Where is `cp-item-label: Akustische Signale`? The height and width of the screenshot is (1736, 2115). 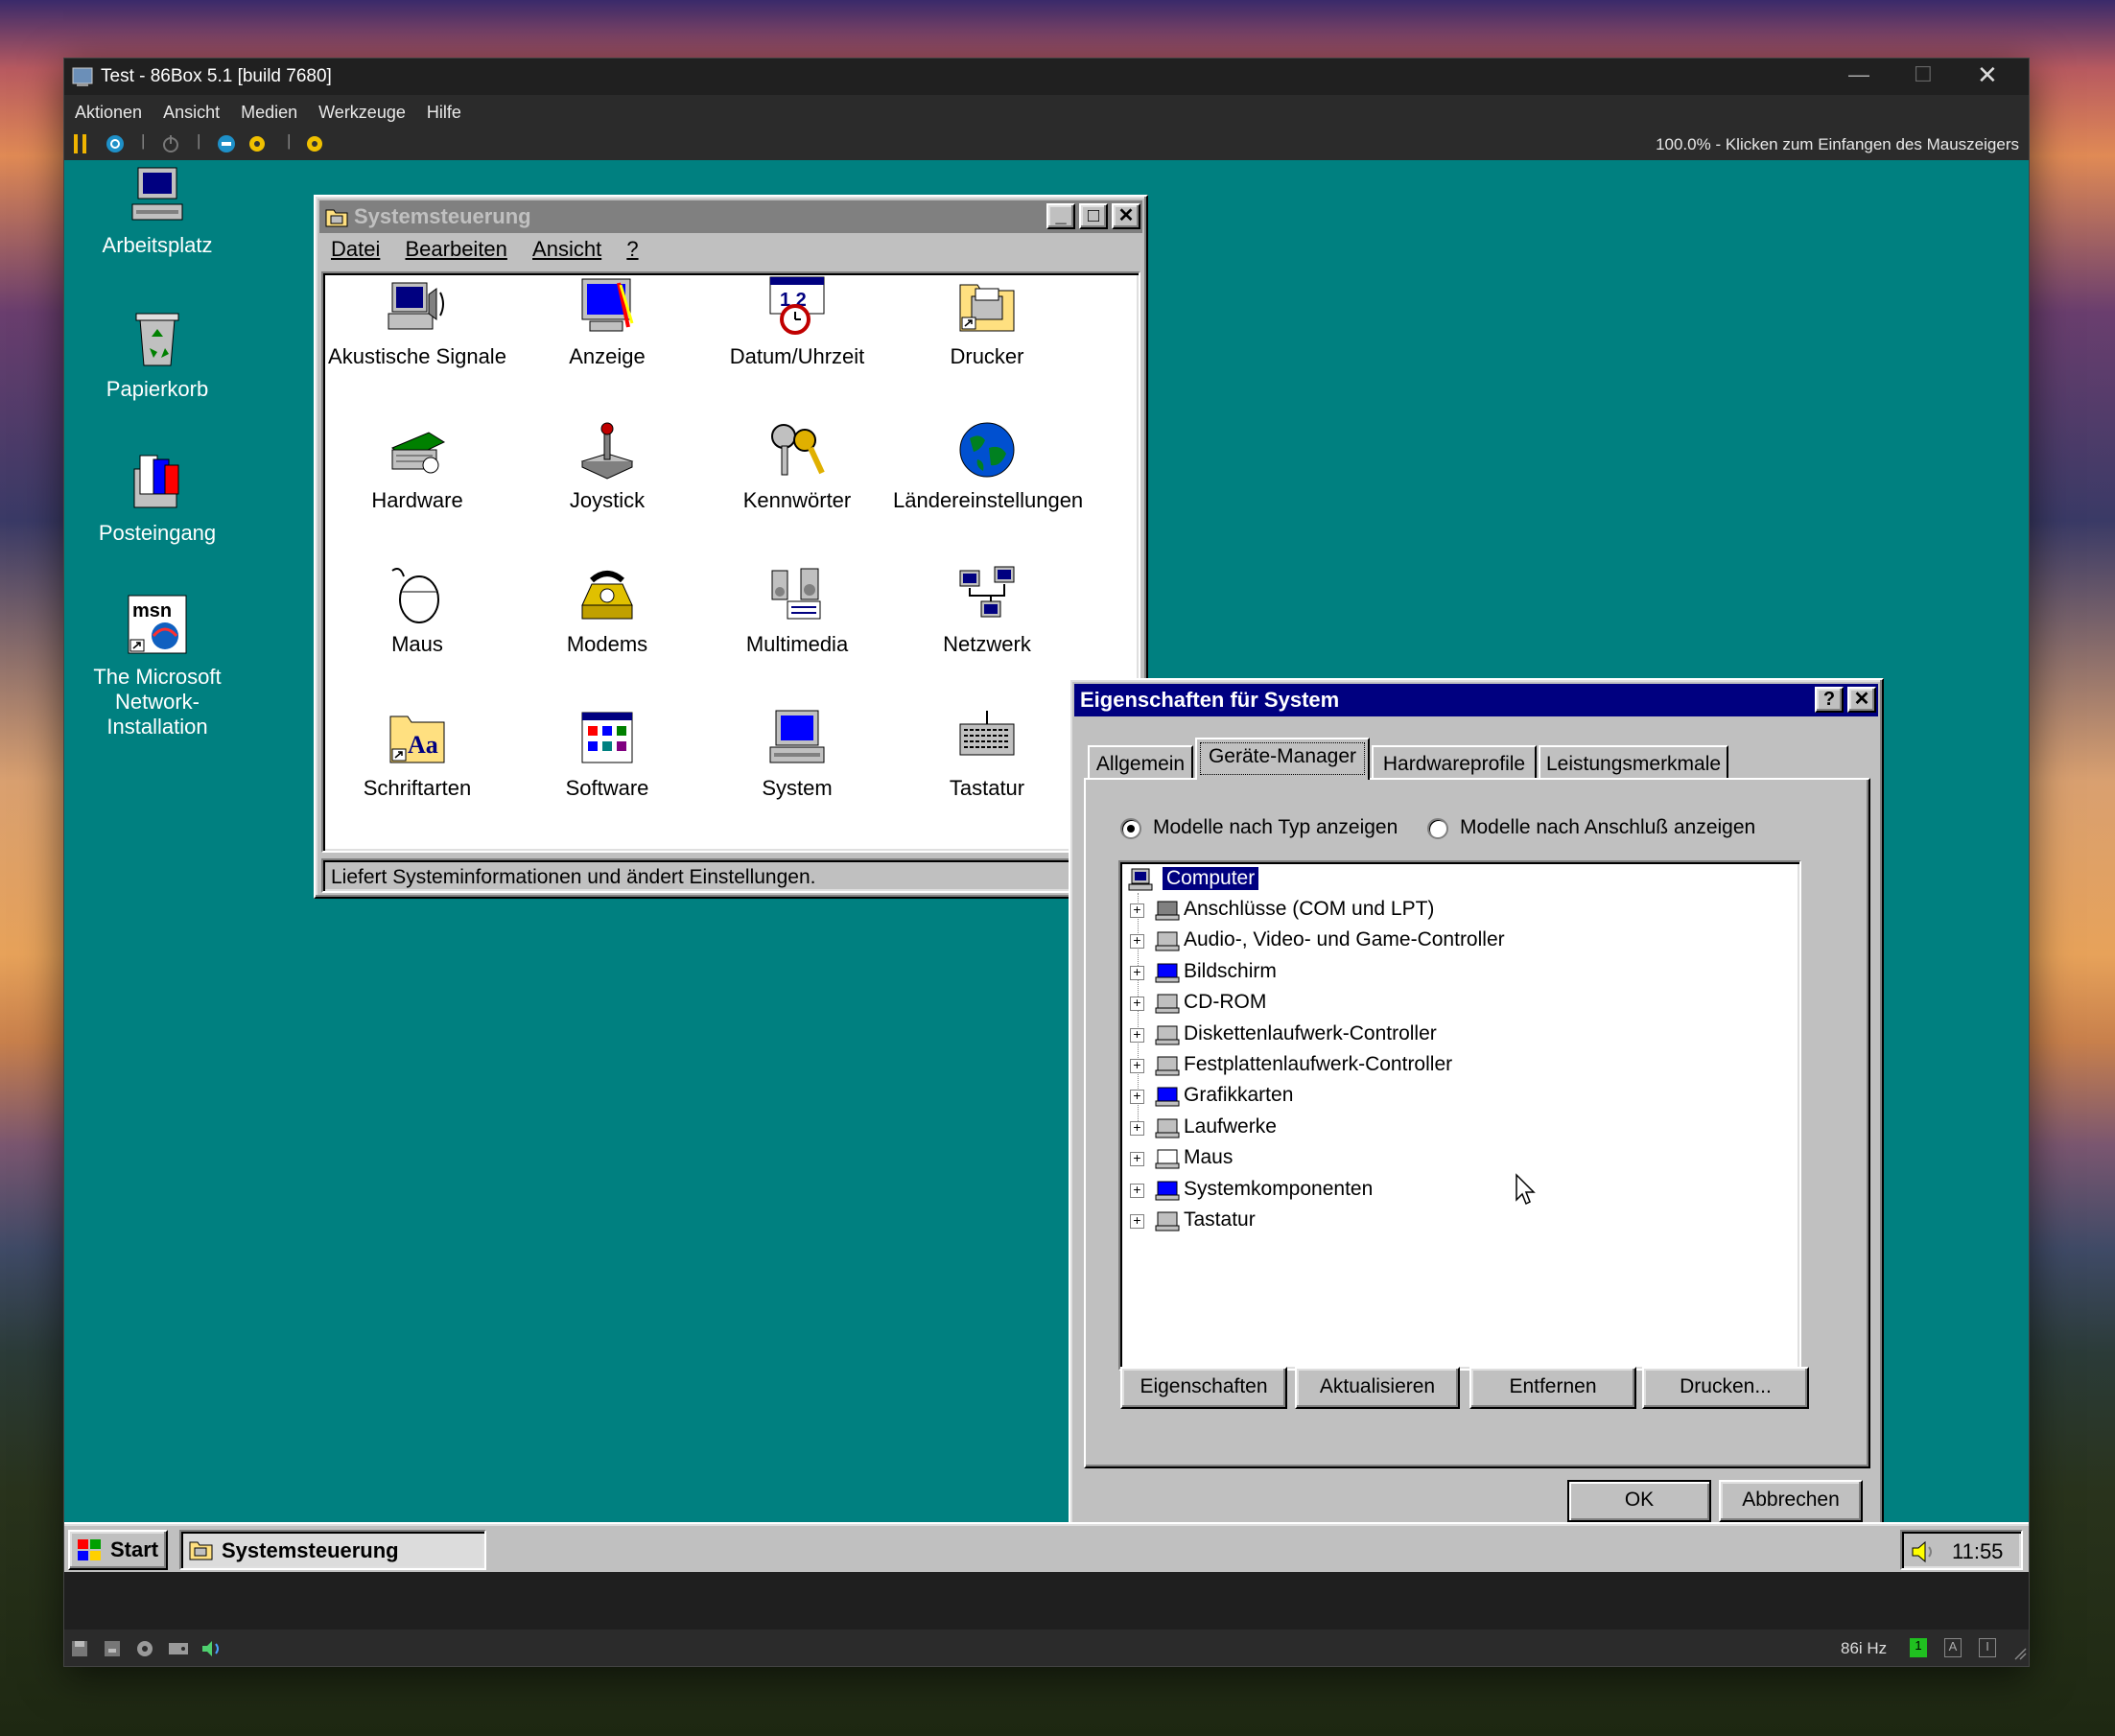 cp-item-label: Akustische Signale is located at coordinates (417, 356).